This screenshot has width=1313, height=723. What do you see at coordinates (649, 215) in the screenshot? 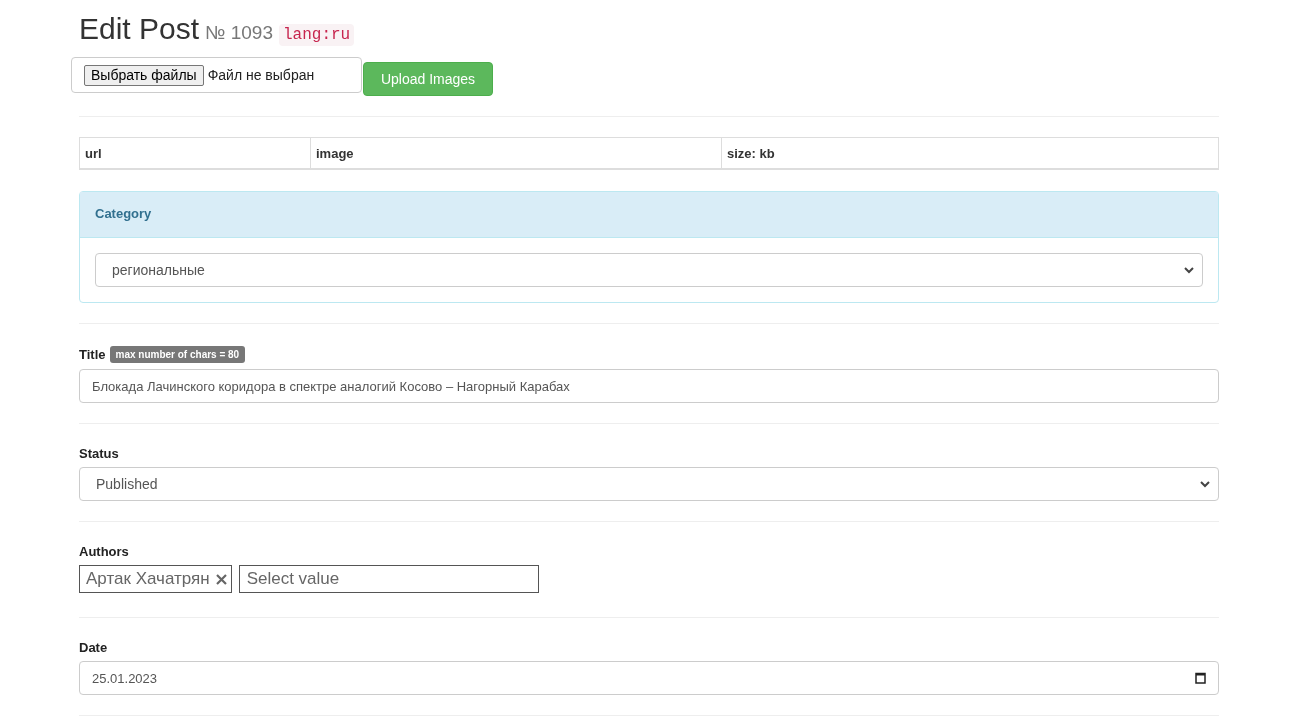
I see `panel-heading: Category` at bounding box center [649, 215].